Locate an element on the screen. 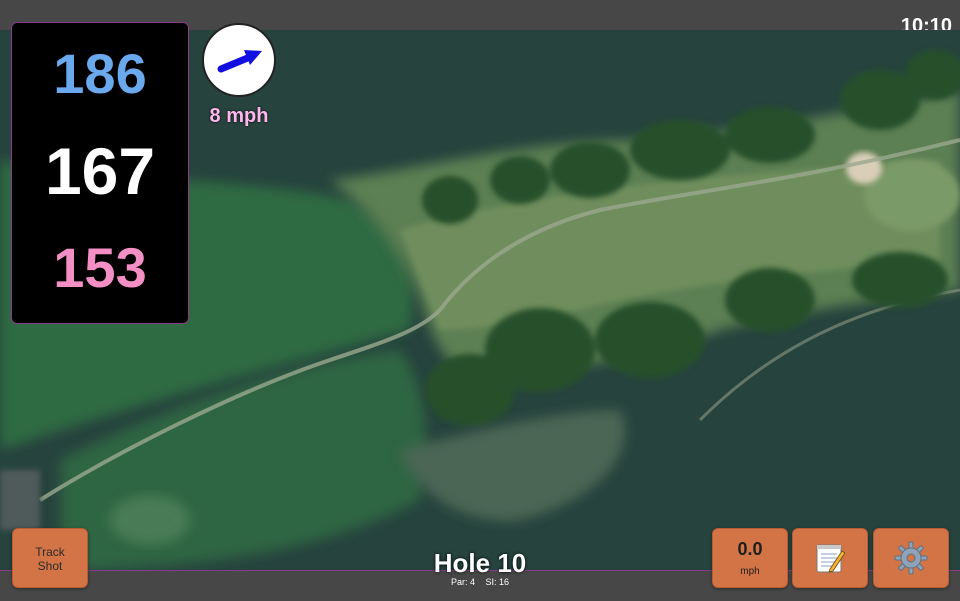 The width and height of the screenshot is (960, 601). speed-button: 0.0 mph is located at coordinates (750, 558).